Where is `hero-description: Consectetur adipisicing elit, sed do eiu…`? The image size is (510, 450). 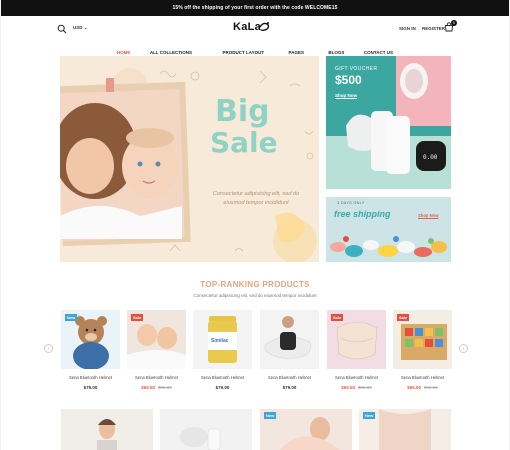 hero-description: Consectetur adipisicing elit, sed do eiu… is located at coordinates (256, 198).